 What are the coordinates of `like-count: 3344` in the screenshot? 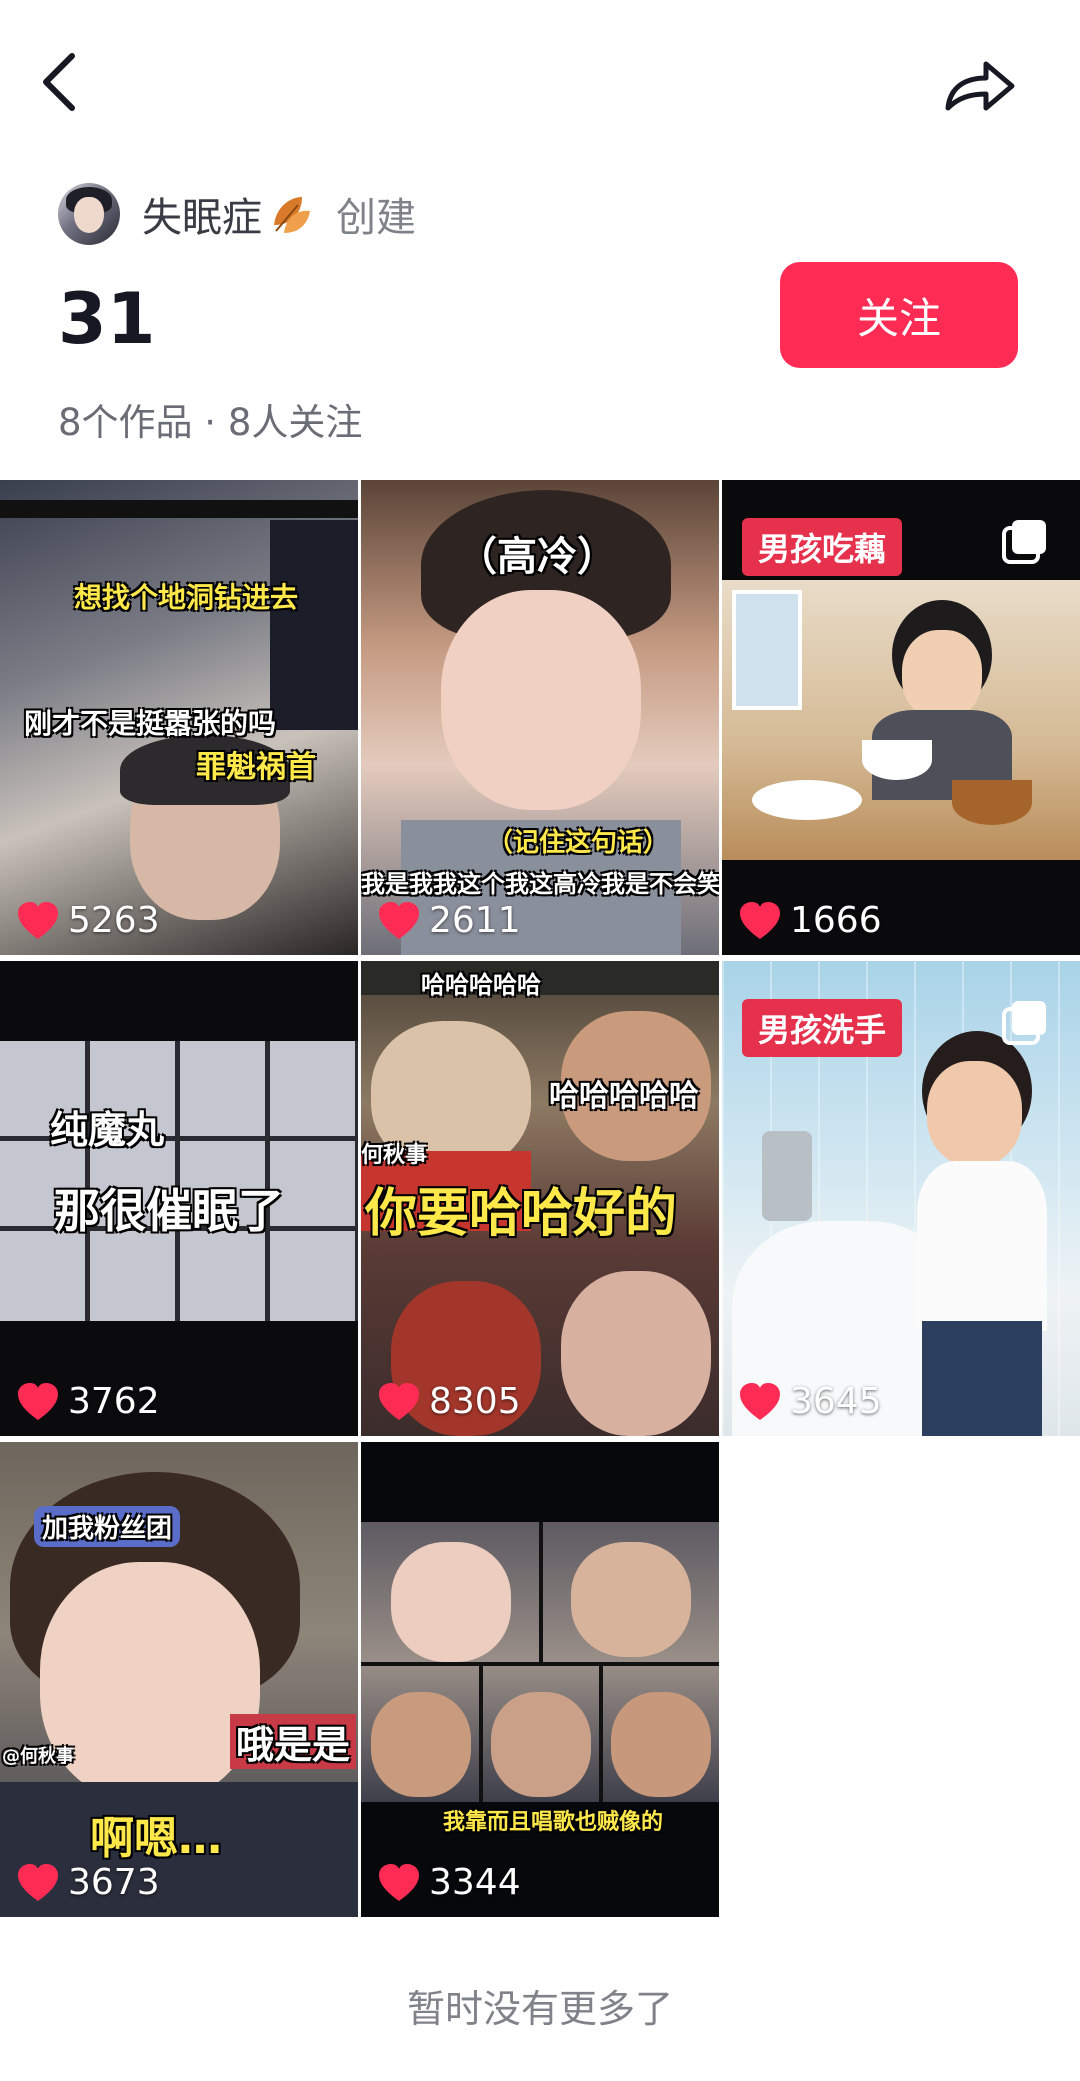 It's located at (449, 1882).